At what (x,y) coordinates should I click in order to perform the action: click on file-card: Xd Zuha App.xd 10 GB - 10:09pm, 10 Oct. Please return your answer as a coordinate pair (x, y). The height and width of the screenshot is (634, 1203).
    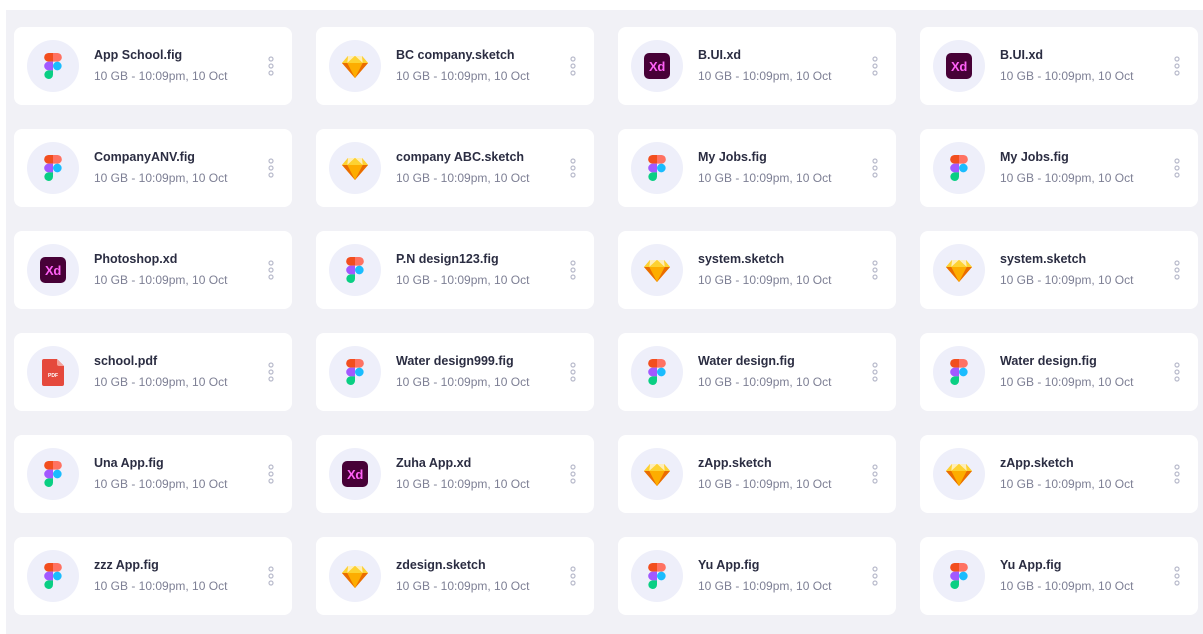
    Looking at the image, I should click on (455, 474).